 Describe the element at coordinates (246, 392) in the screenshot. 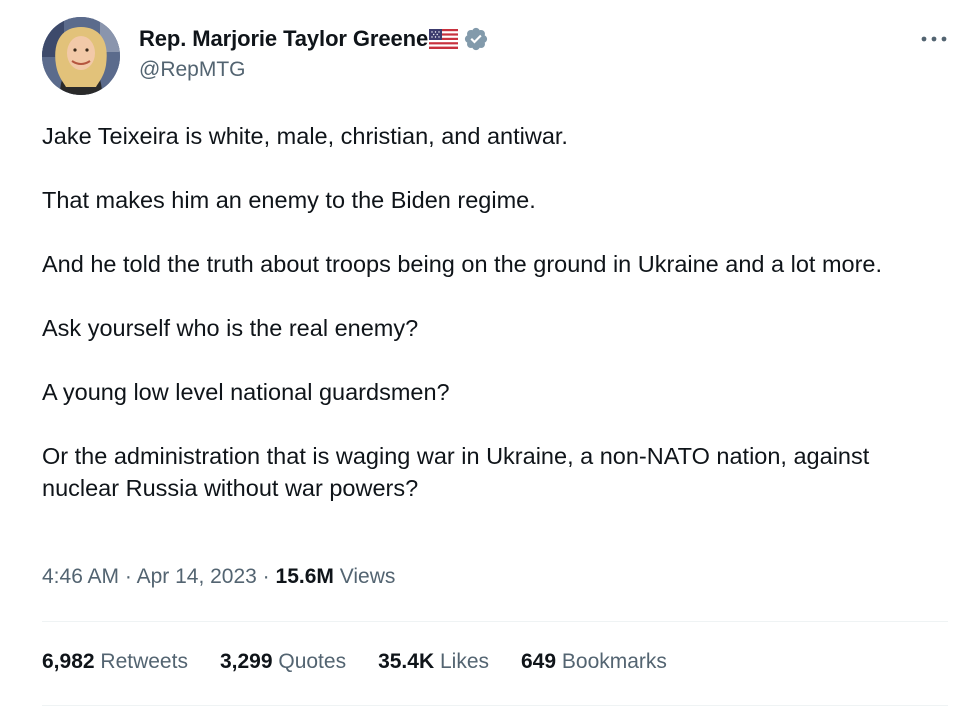

I see `tweet-paragraph: A young low level national guardsmen?` at that location.